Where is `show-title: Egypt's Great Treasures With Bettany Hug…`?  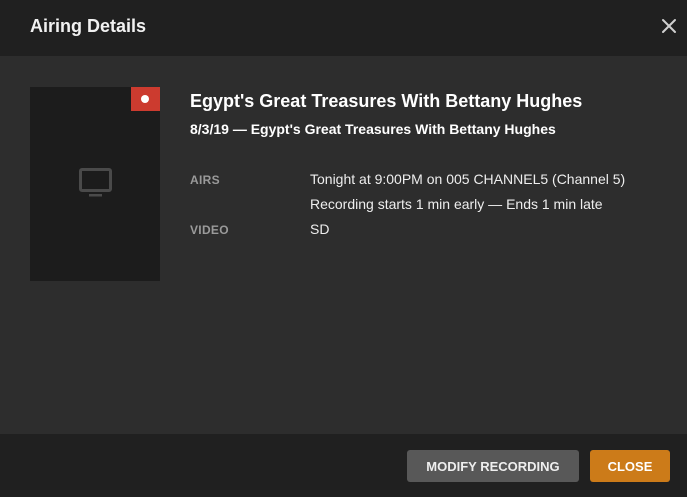 show-title: Egypt's Great Treasures With Bettany Hug… is located at coordinates (386, 101).